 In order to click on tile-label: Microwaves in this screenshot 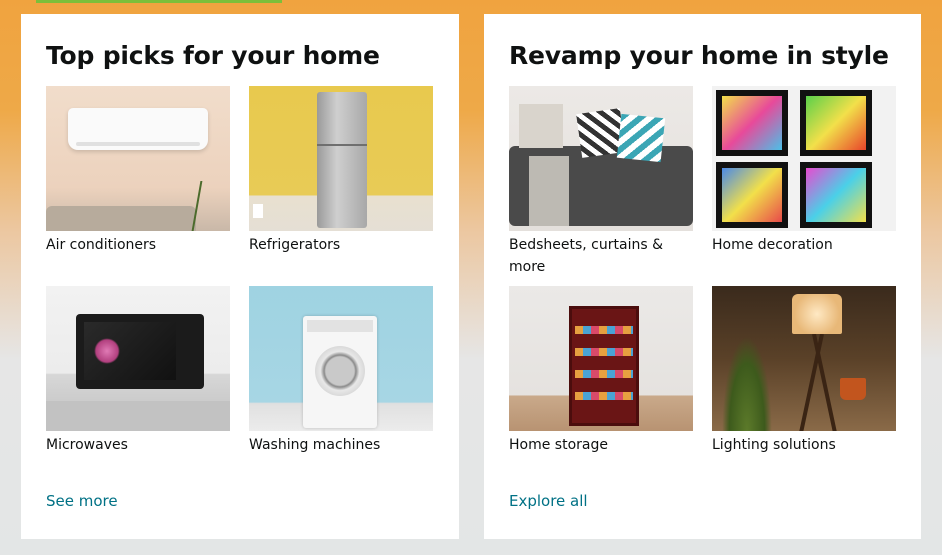, I will do `click(138, 445)`.